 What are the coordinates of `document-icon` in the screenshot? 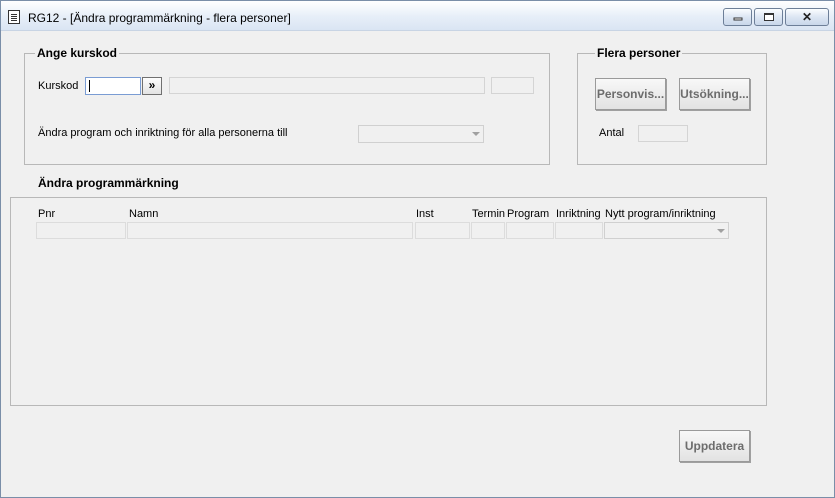 It's located at (14, 17).